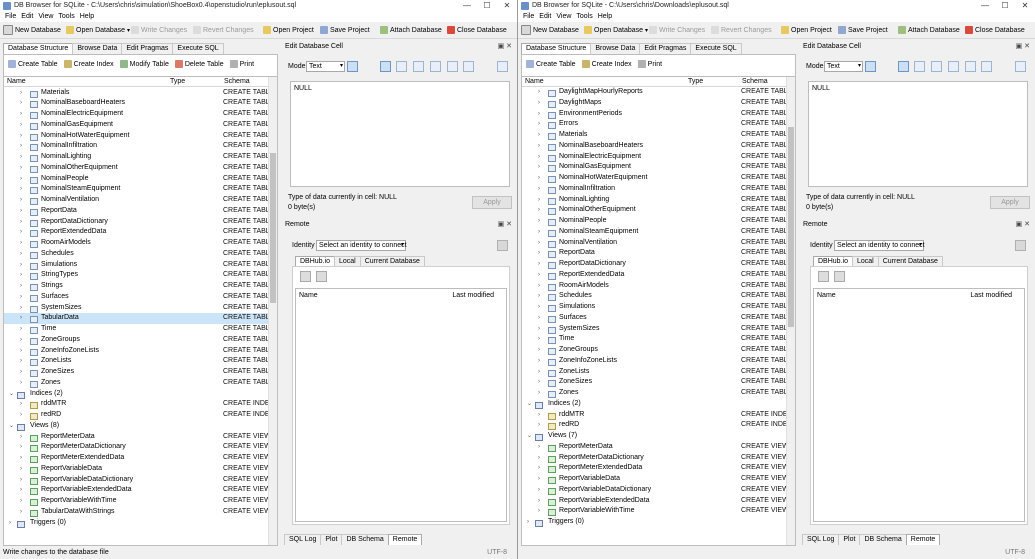 This screenshot has height=559, width=1035. Describe the element at coordinates (331, 539) in the screenshot. I see `tab-plot: Plot` at that location.